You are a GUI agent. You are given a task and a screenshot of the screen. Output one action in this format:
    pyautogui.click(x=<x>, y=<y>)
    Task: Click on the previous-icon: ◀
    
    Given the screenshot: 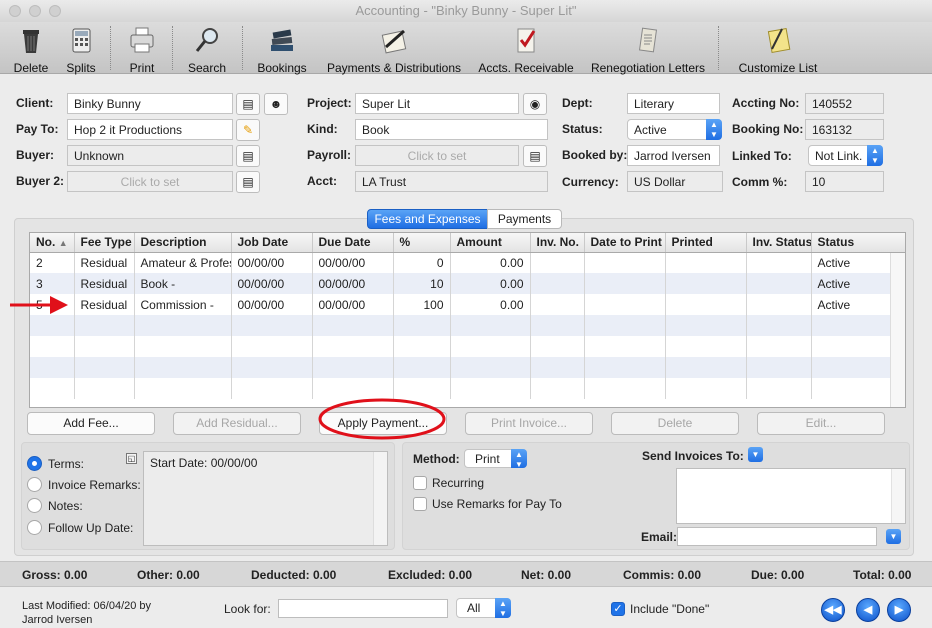 What is the action you would take?
    pyautogui.click(x=868, y=610)
    